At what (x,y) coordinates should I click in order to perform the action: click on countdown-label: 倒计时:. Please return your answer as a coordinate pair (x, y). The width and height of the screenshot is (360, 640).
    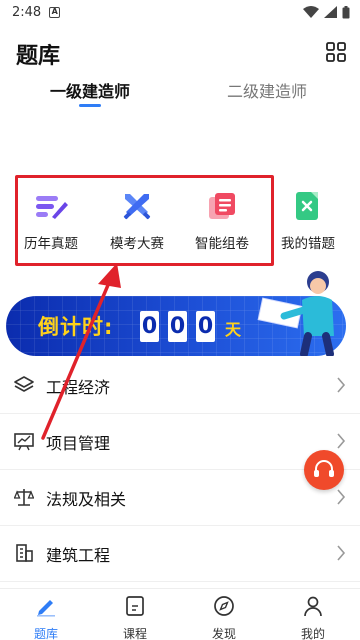
    Looking at the image, I should click on (76, 327).